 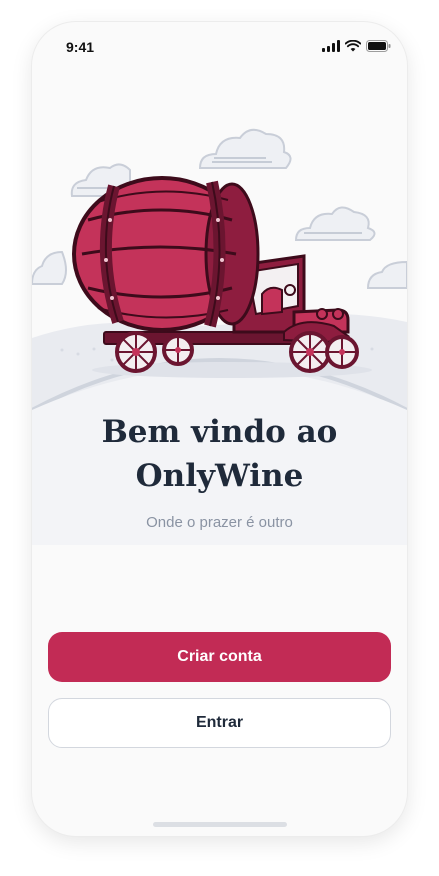 I want to click on home-indicator, so click(x=220, y=824).